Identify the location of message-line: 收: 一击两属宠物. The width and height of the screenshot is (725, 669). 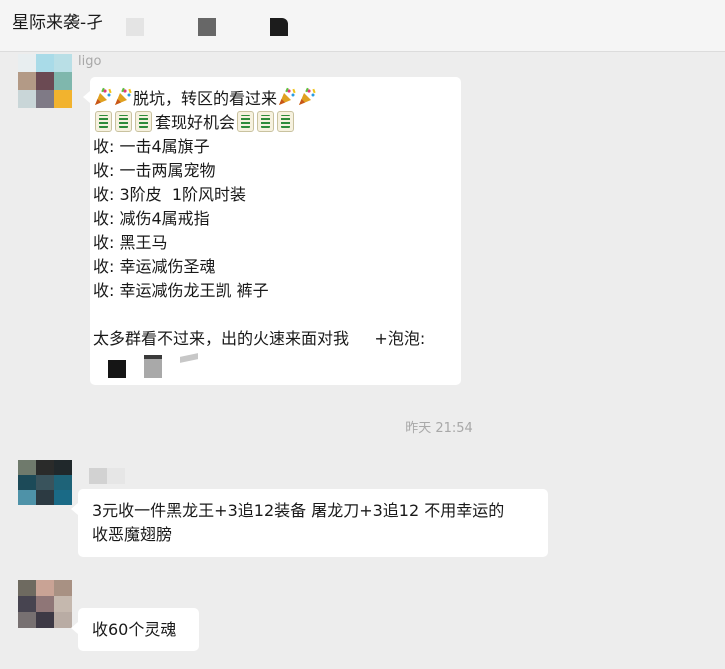
(154, 170).